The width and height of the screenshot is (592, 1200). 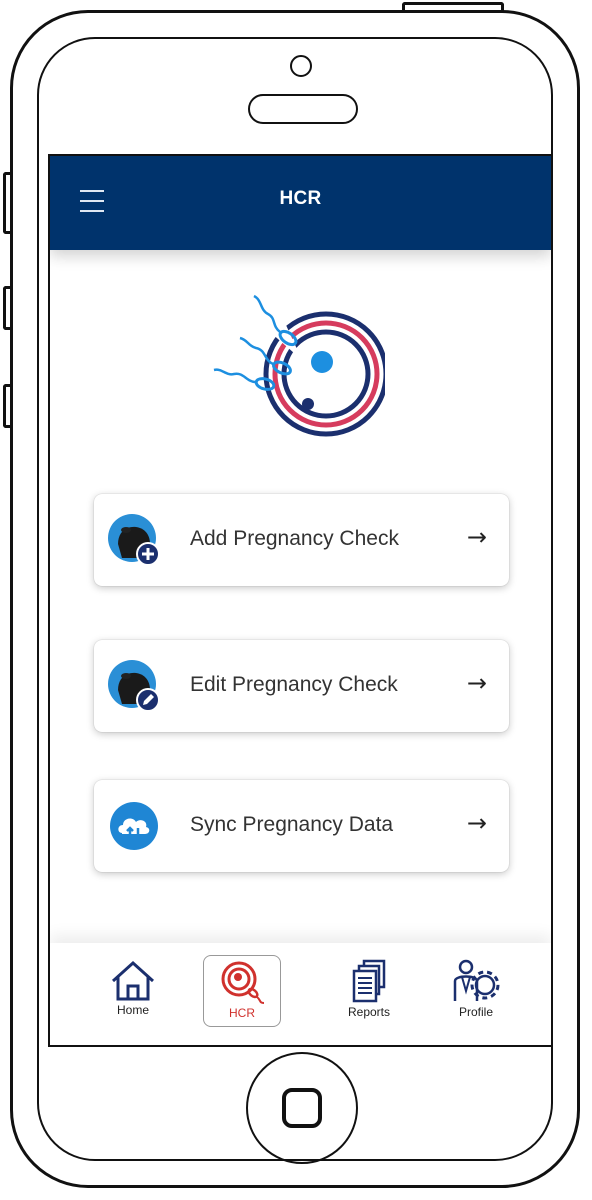 What do you see at coordinates (299, 365) in the screenshot?
I see `hcr-hero-logo-icon` at bounding box center [299, 365].